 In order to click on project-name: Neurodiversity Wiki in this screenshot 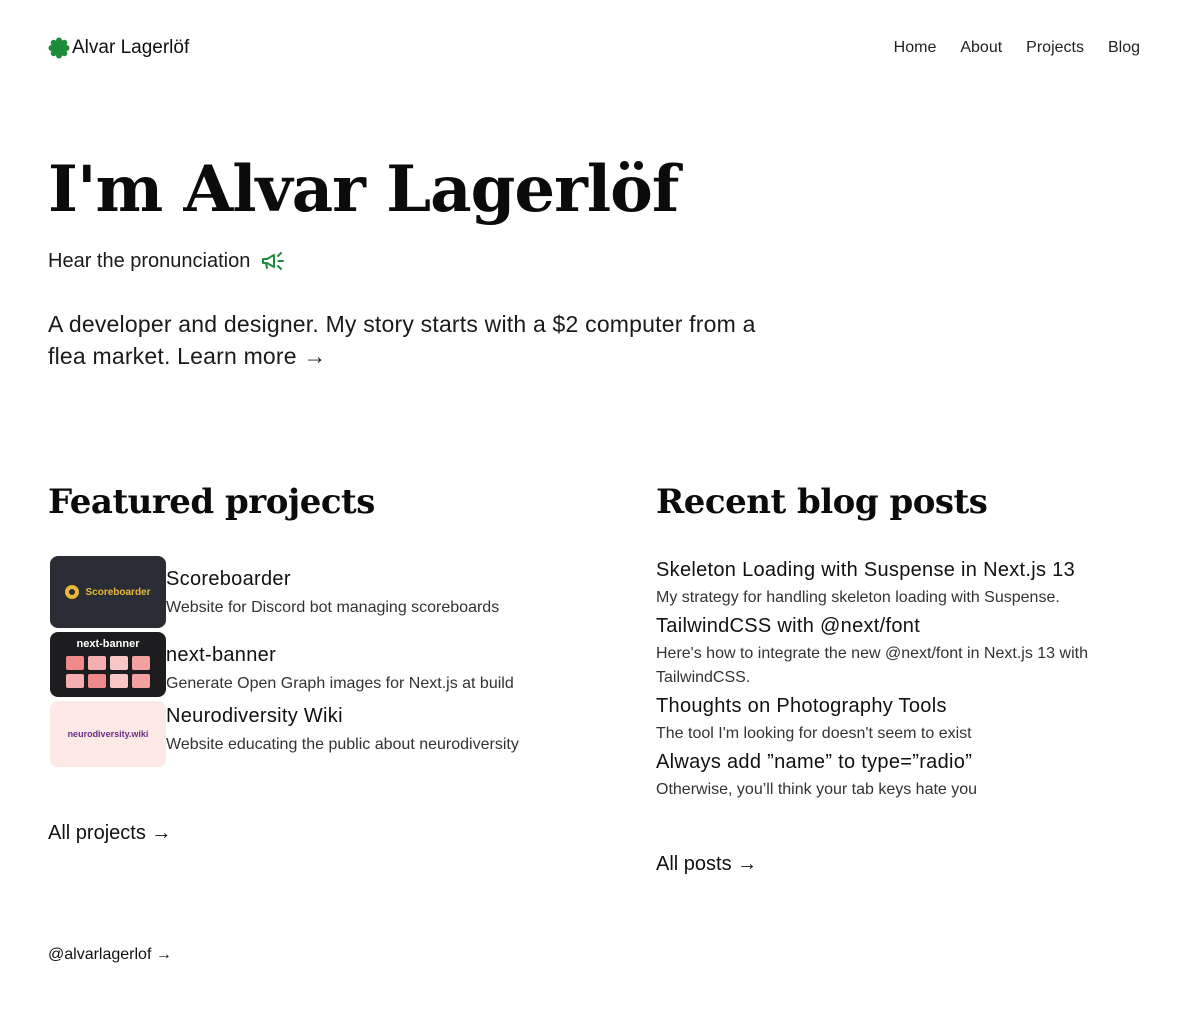, I will do `click(254, 716)`.